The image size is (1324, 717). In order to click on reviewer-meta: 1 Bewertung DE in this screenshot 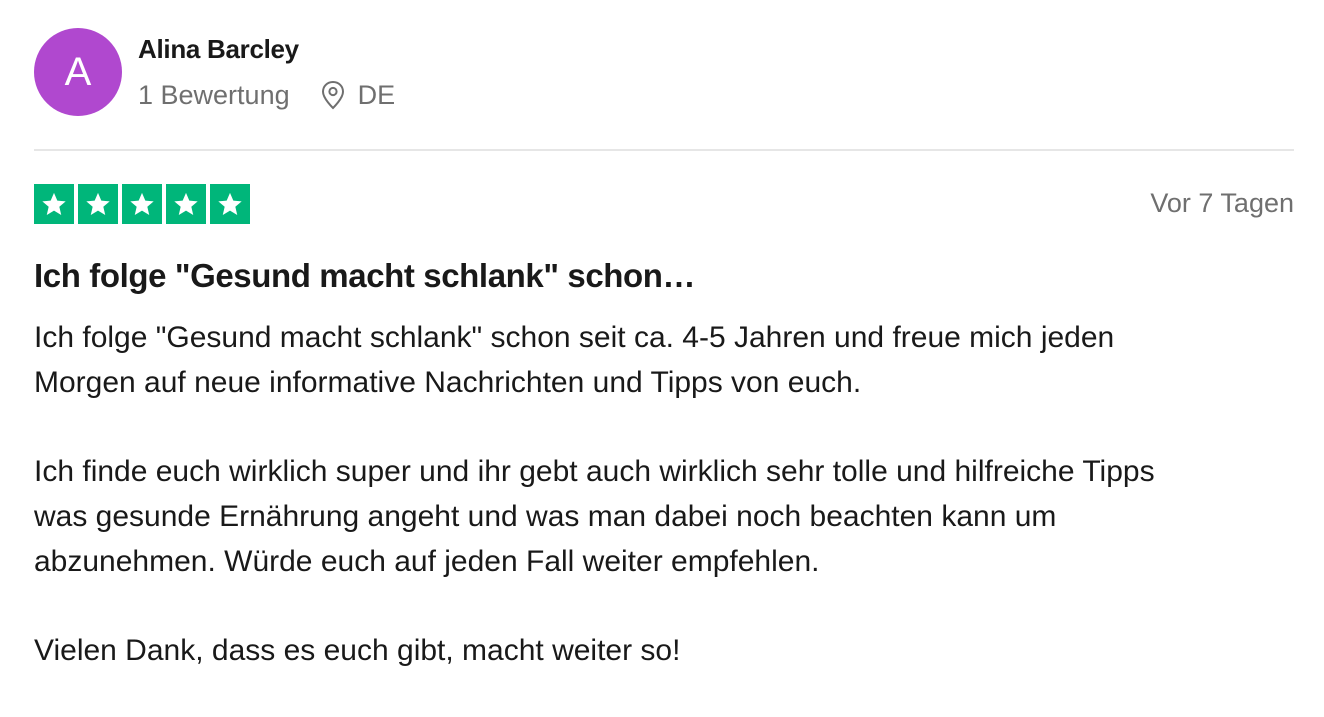, I will do `click(266, 95)`.